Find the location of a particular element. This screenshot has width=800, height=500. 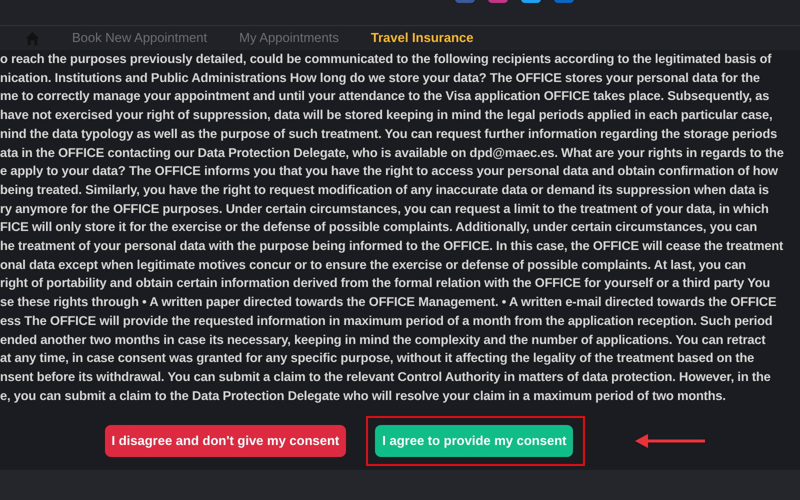

consent-text-line: ry anymore for the OFFICE purposes. Under certain circumstances, you can request a limit to the treatment of your data, in which is located at coordinates (385, 209).